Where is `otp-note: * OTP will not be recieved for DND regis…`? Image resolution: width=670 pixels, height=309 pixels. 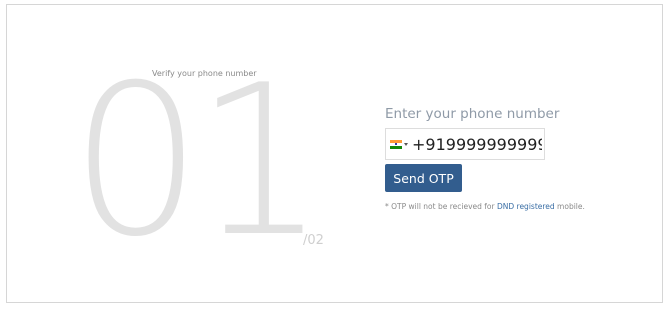
otp-note: * OTP will not be recieved for DND regis… is located at coordinates (485, 206).